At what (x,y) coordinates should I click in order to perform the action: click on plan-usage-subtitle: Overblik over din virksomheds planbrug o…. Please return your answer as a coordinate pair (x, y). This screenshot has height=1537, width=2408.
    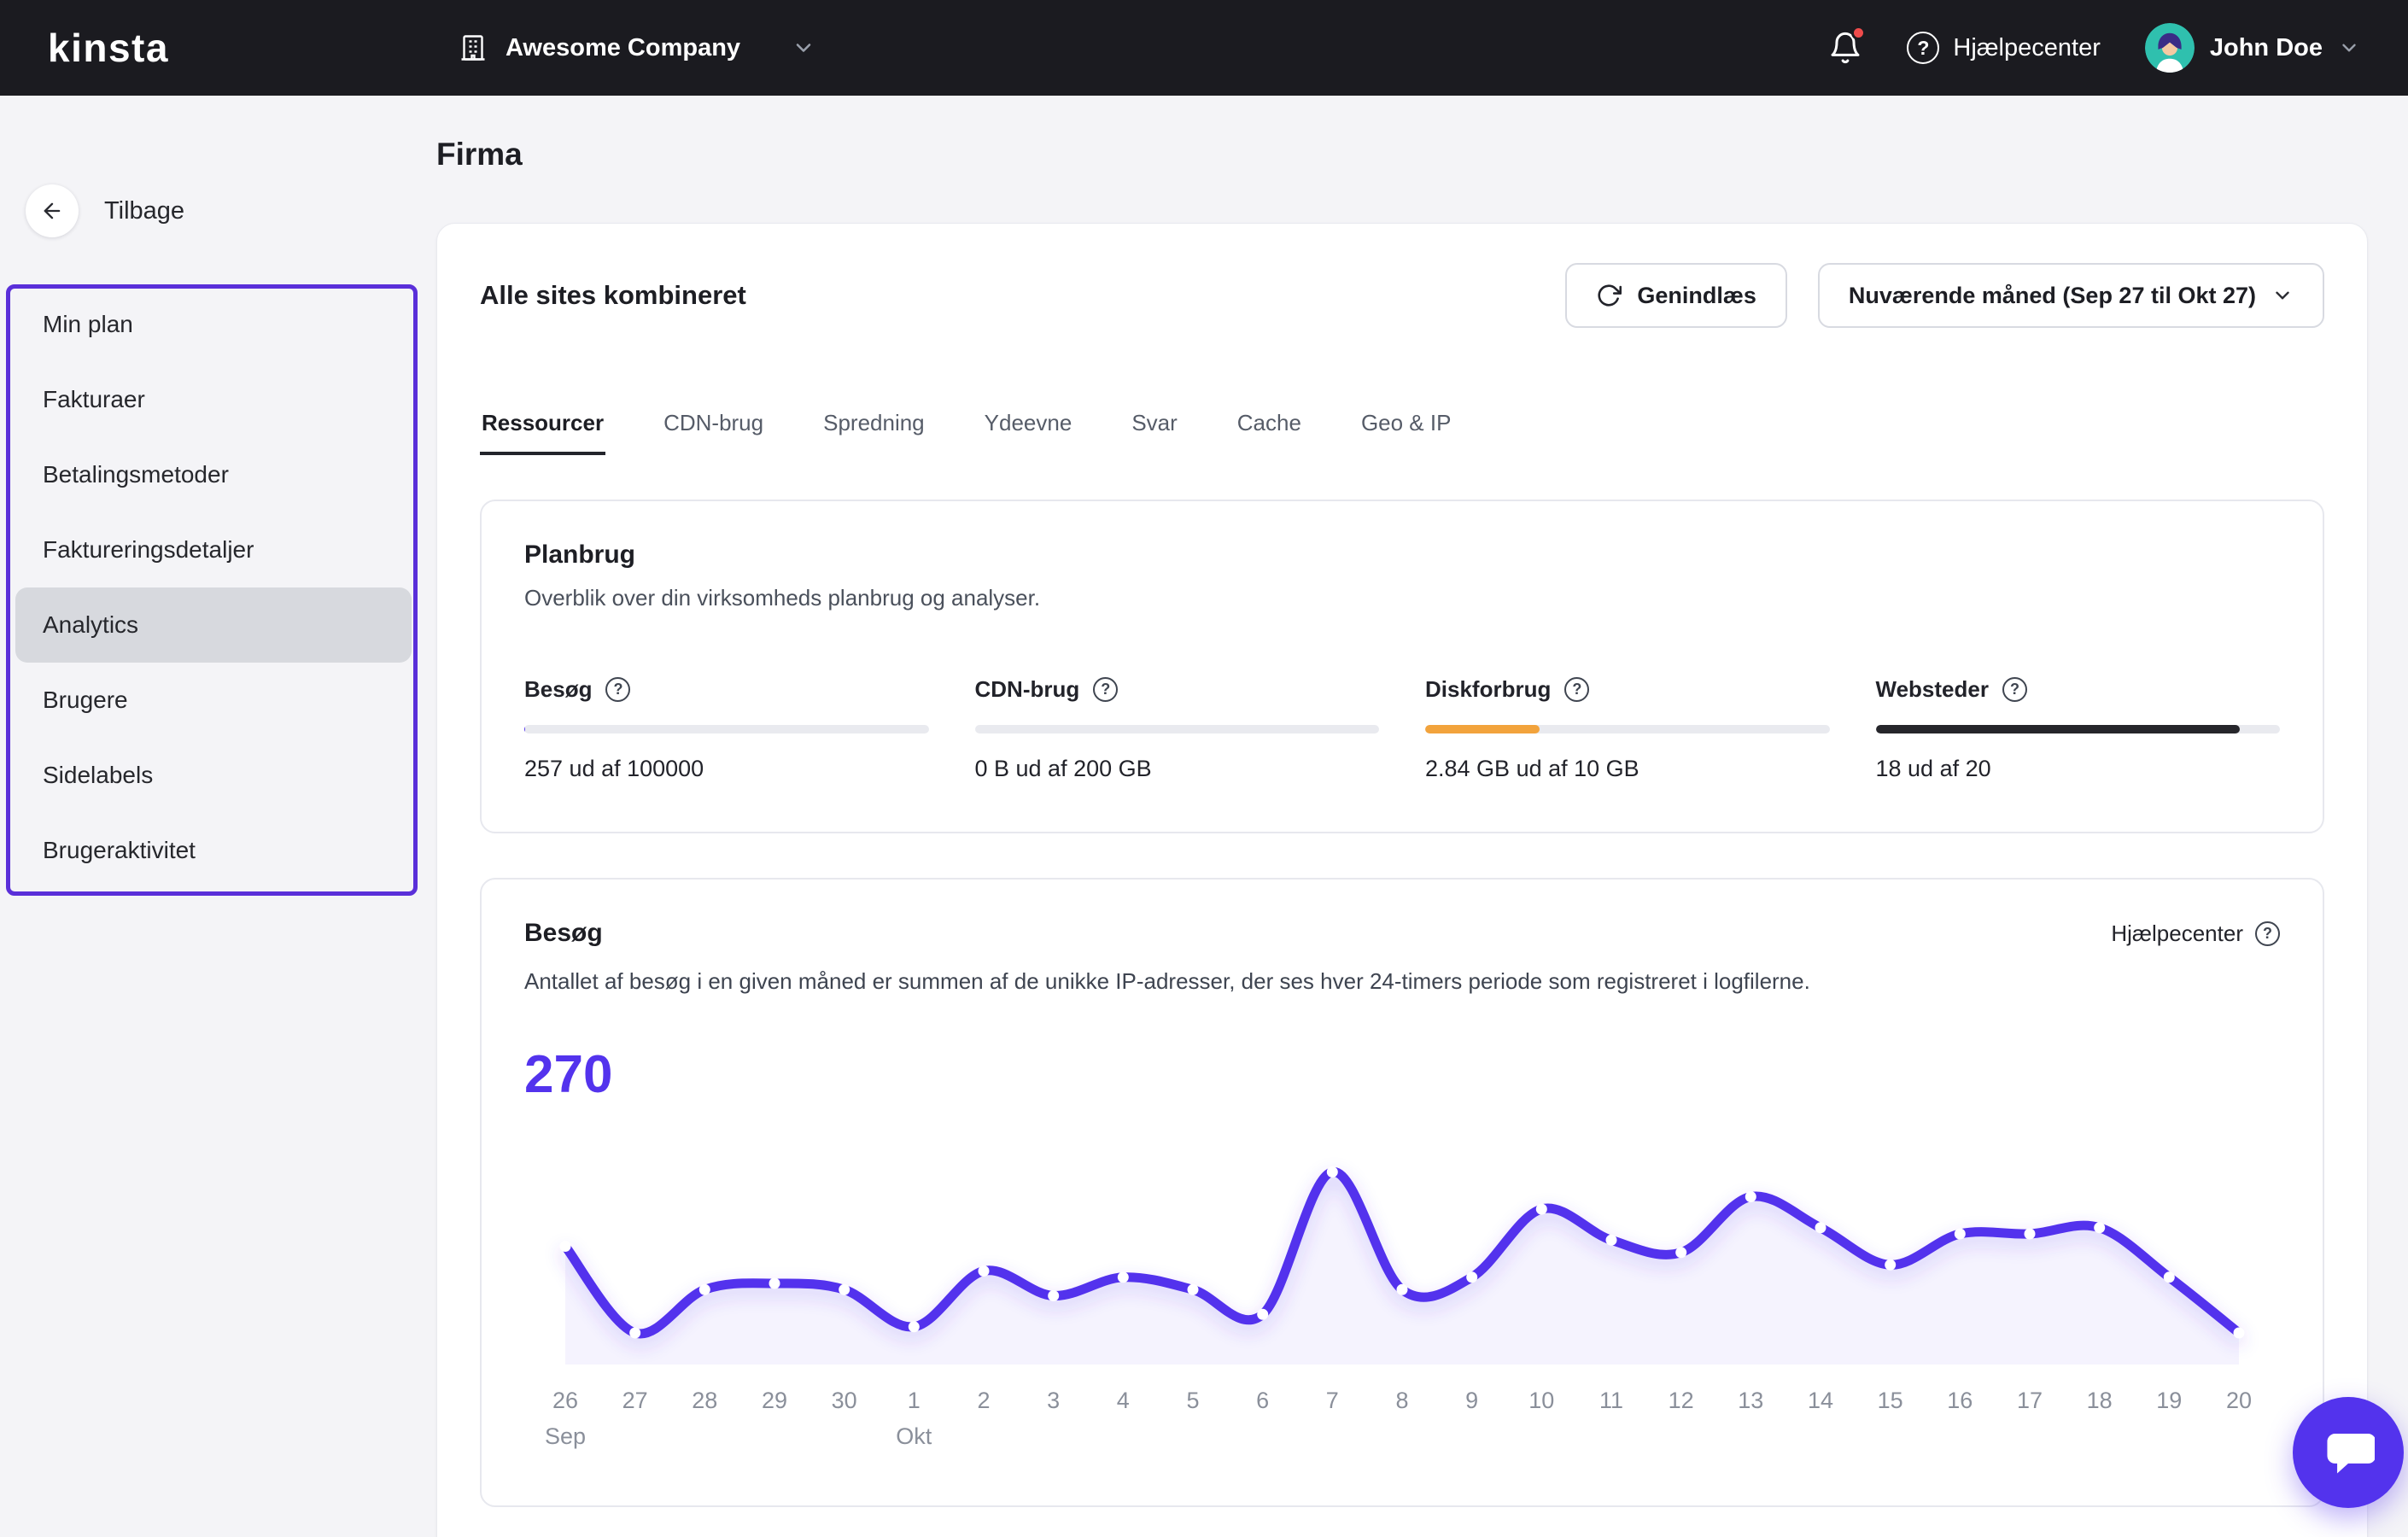
    Looking at the image, I should click on (782, 598).